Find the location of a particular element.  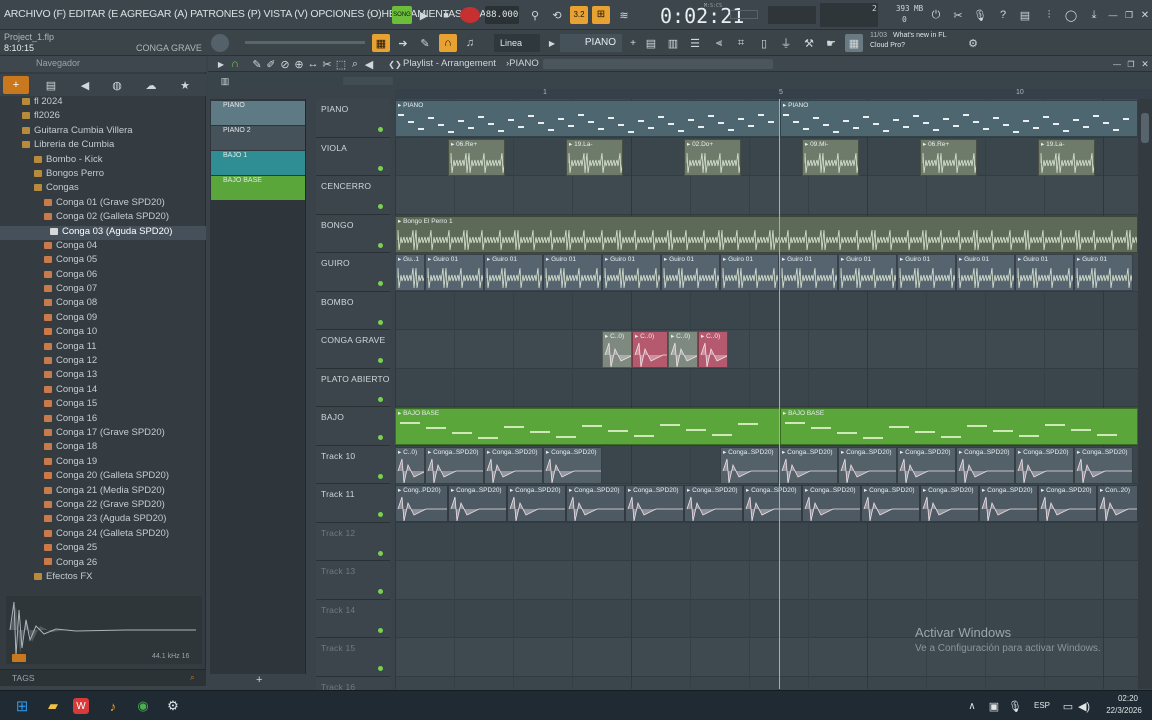

preview-play-icon is located at coordinates (19, 658).